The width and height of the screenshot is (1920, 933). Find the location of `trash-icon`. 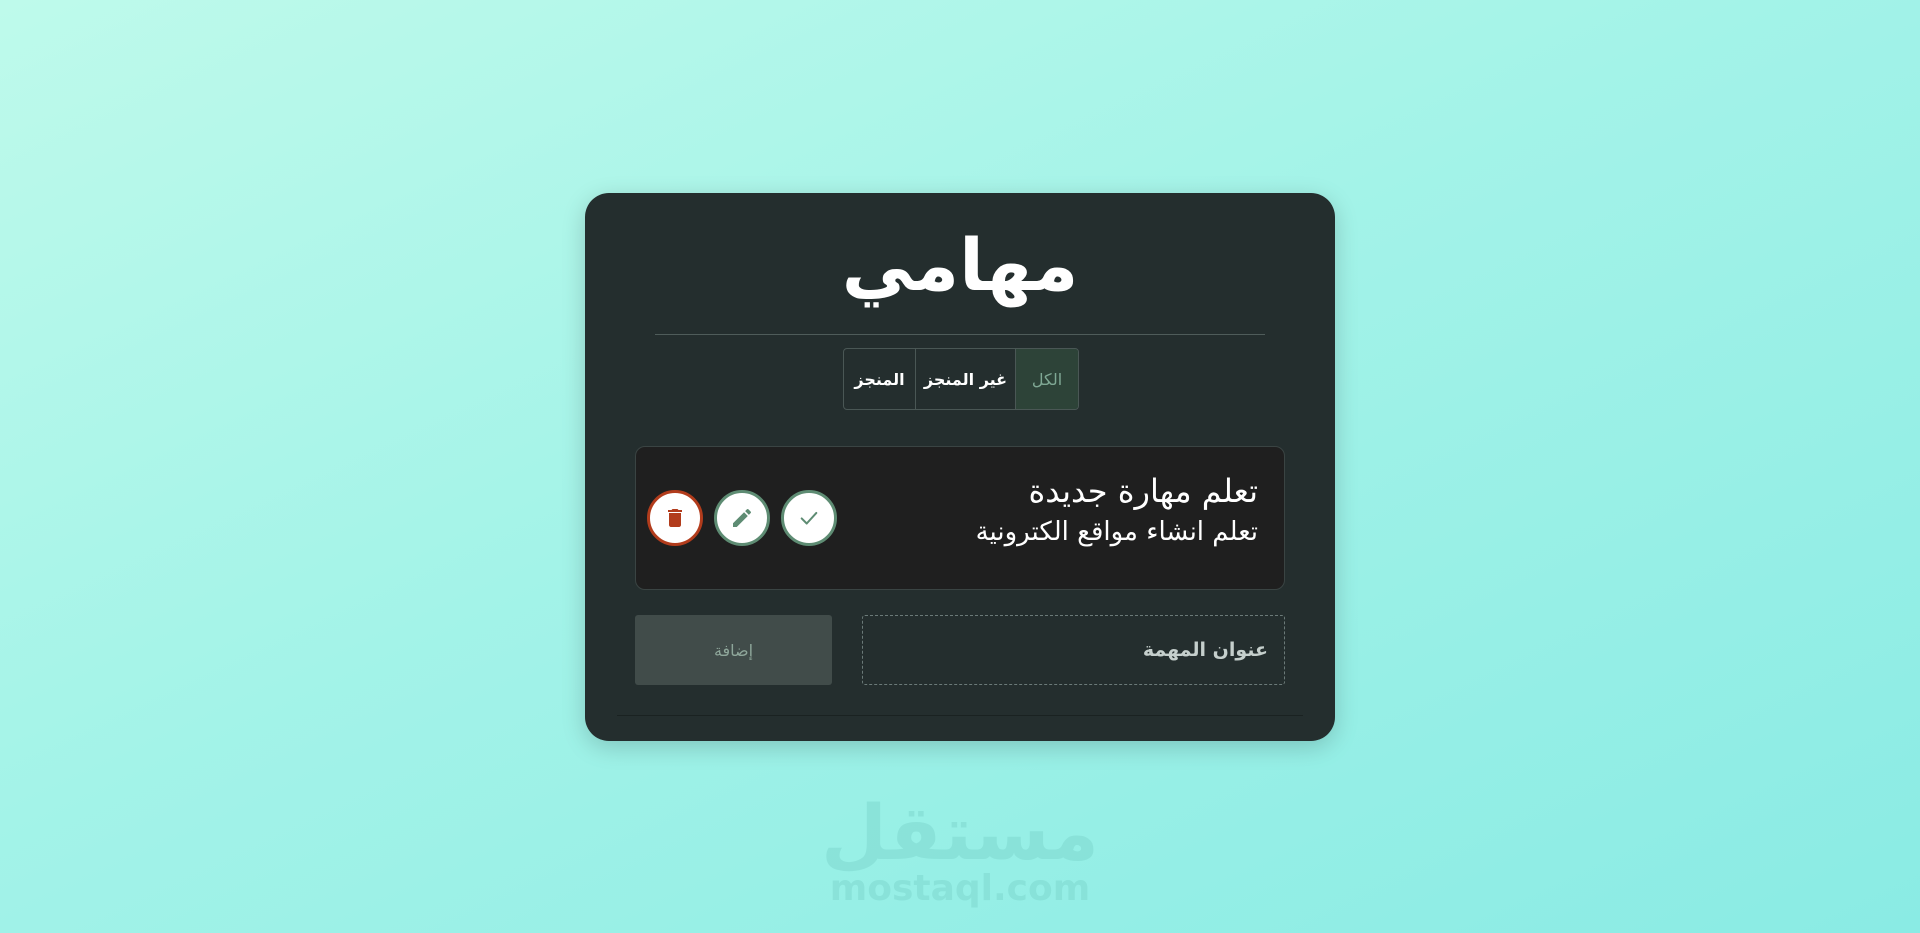

trash-icon is located at coordinates (675, 518).